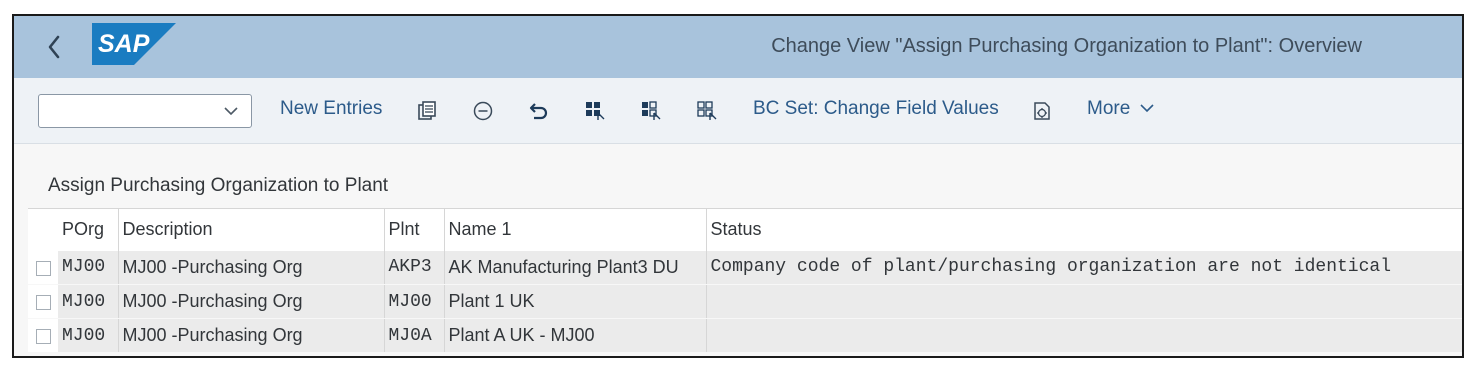 The image size is (1477, 372). I want to click on chevron-left-icon, so click(54, 47).